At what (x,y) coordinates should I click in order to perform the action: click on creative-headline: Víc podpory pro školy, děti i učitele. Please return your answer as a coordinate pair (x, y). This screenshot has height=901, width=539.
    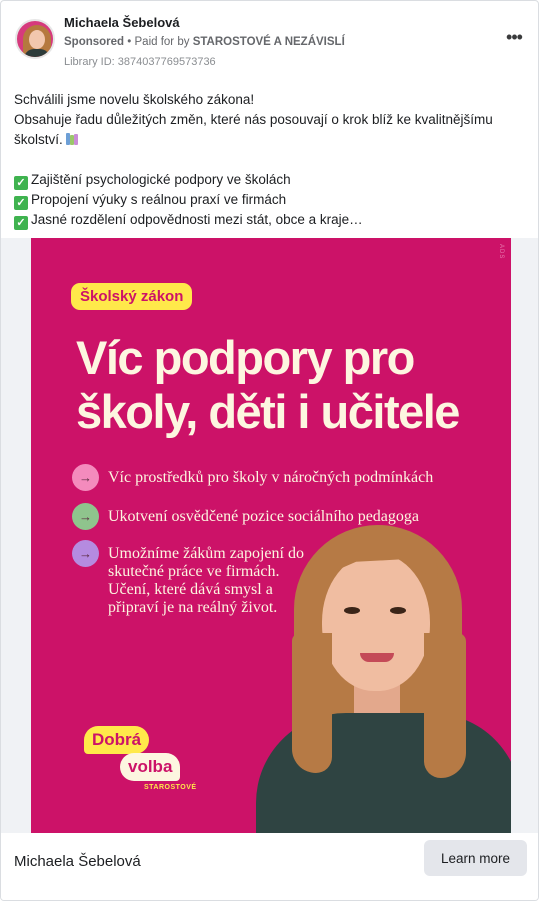
    Looking at the image, I should click on (286, 385).